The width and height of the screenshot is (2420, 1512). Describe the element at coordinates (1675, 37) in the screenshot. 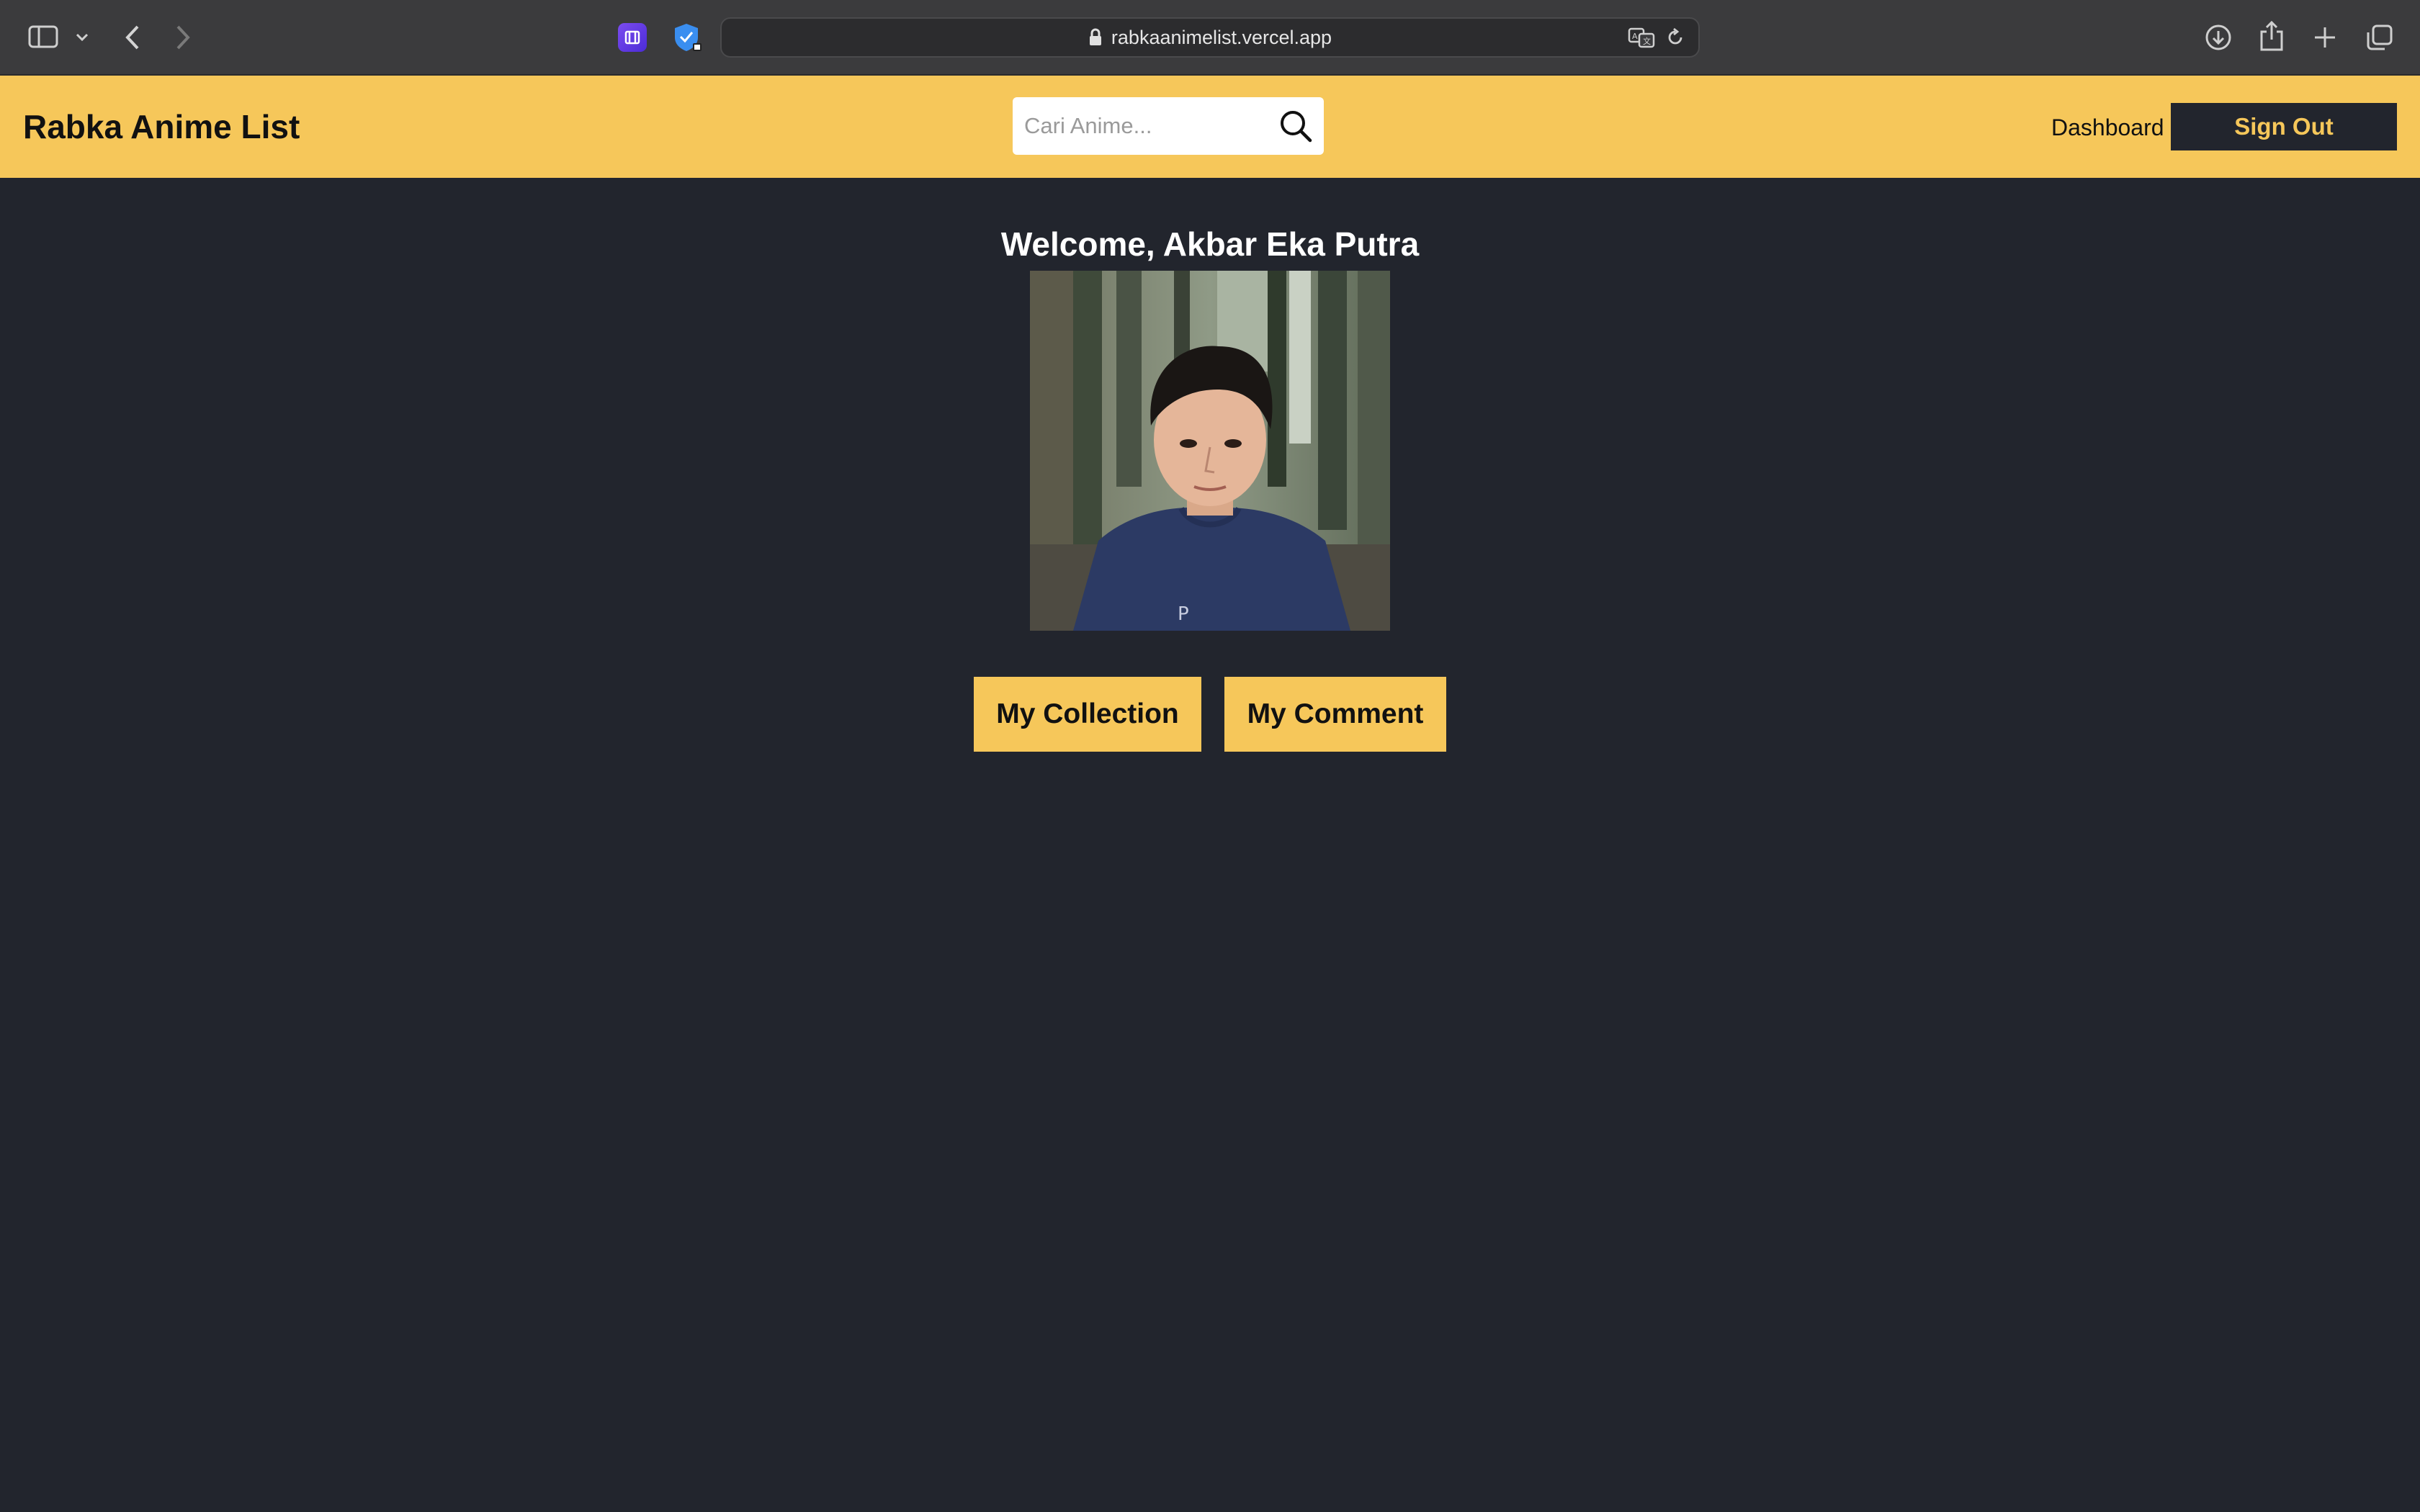

I see `reload-icon` at that location.